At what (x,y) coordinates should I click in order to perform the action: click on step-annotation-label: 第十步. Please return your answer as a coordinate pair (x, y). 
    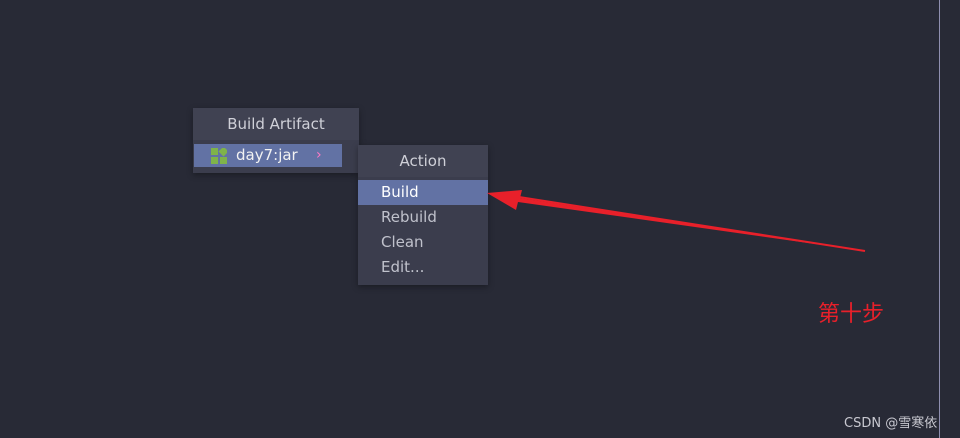
    Looking at the image, I should click on (851, 314).